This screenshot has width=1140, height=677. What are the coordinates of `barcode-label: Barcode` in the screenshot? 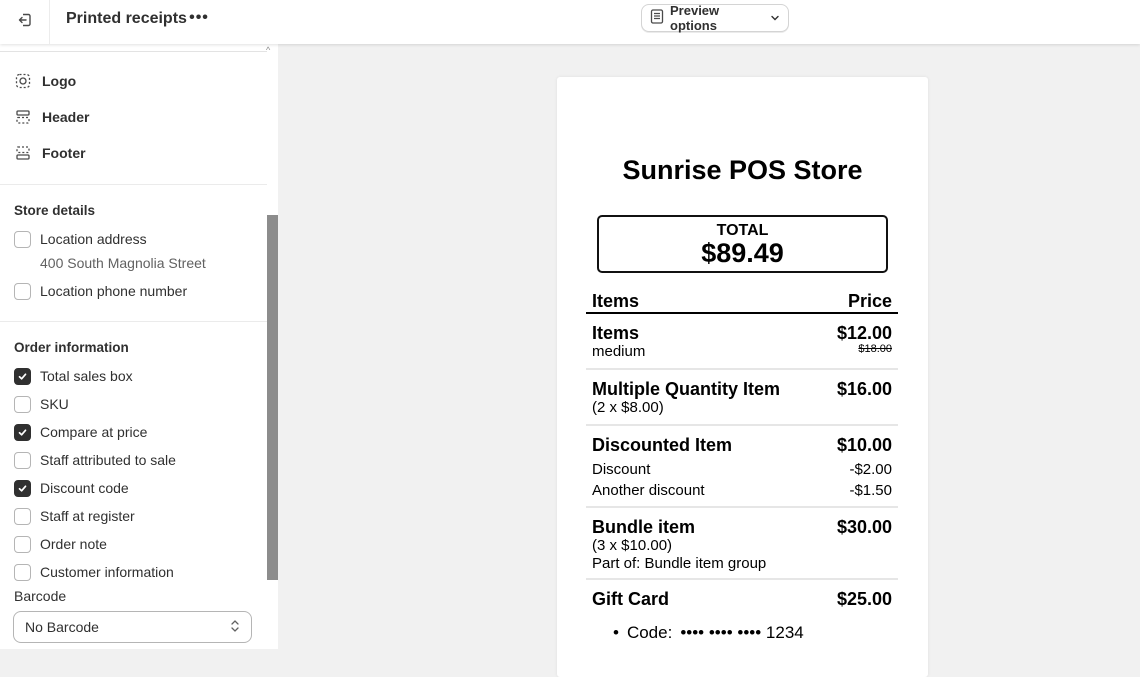 It's located at (40, 596).